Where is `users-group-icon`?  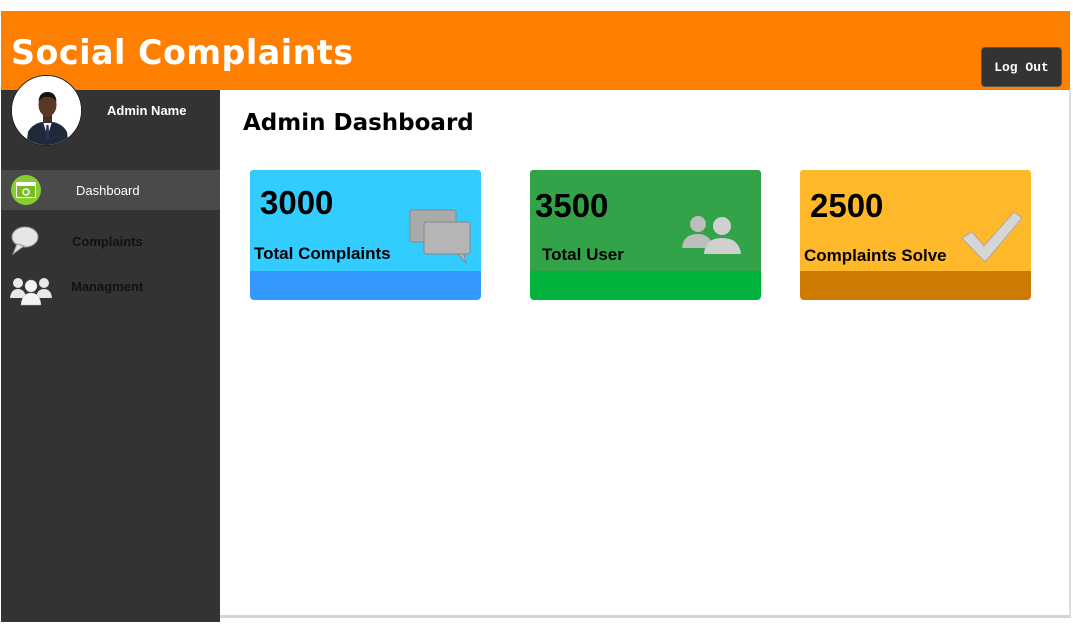
users-group-icon is located at coordinates (31, 292).